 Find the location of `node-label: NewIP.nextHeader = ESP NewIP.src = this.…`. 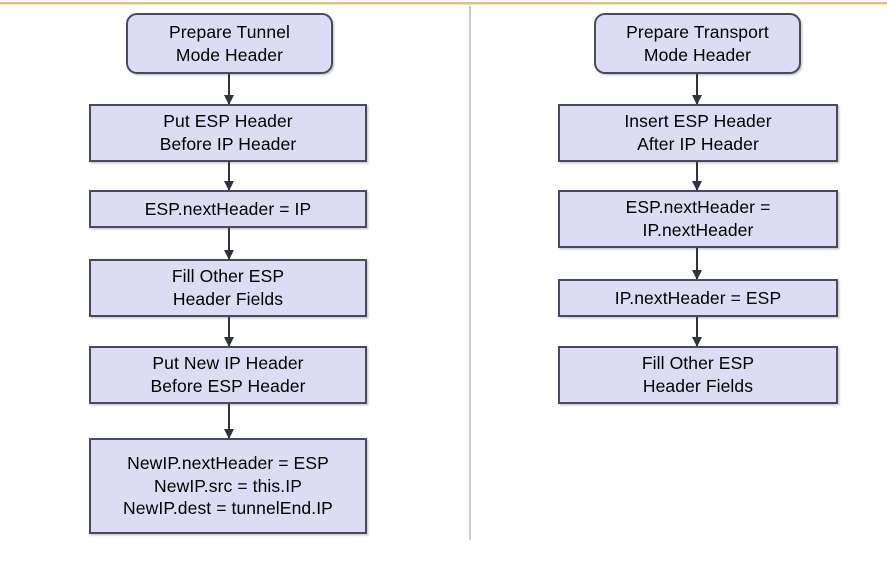

node-label: NewIP.nextHeader = ESP NewIP.src = this.… is located at coordinates (228, 485).